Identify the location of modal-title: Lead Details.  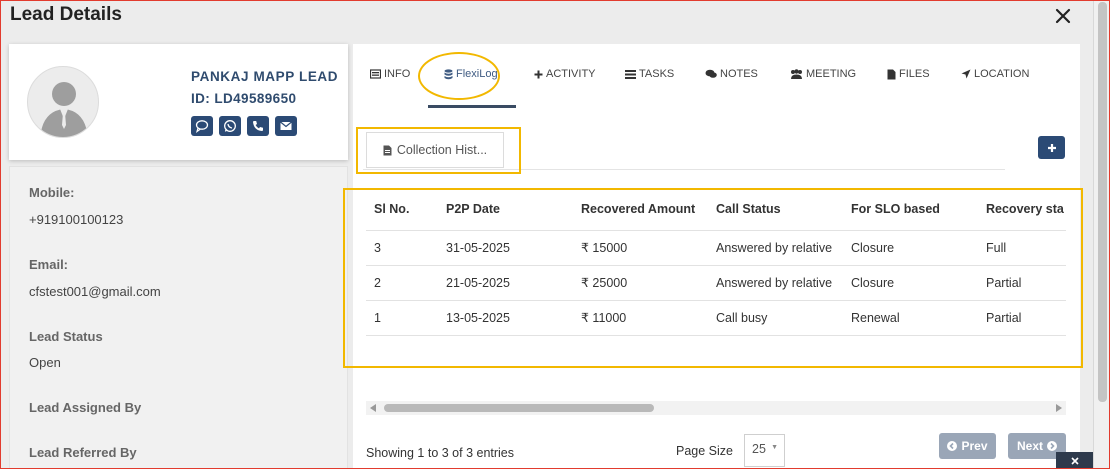
(66, 14).